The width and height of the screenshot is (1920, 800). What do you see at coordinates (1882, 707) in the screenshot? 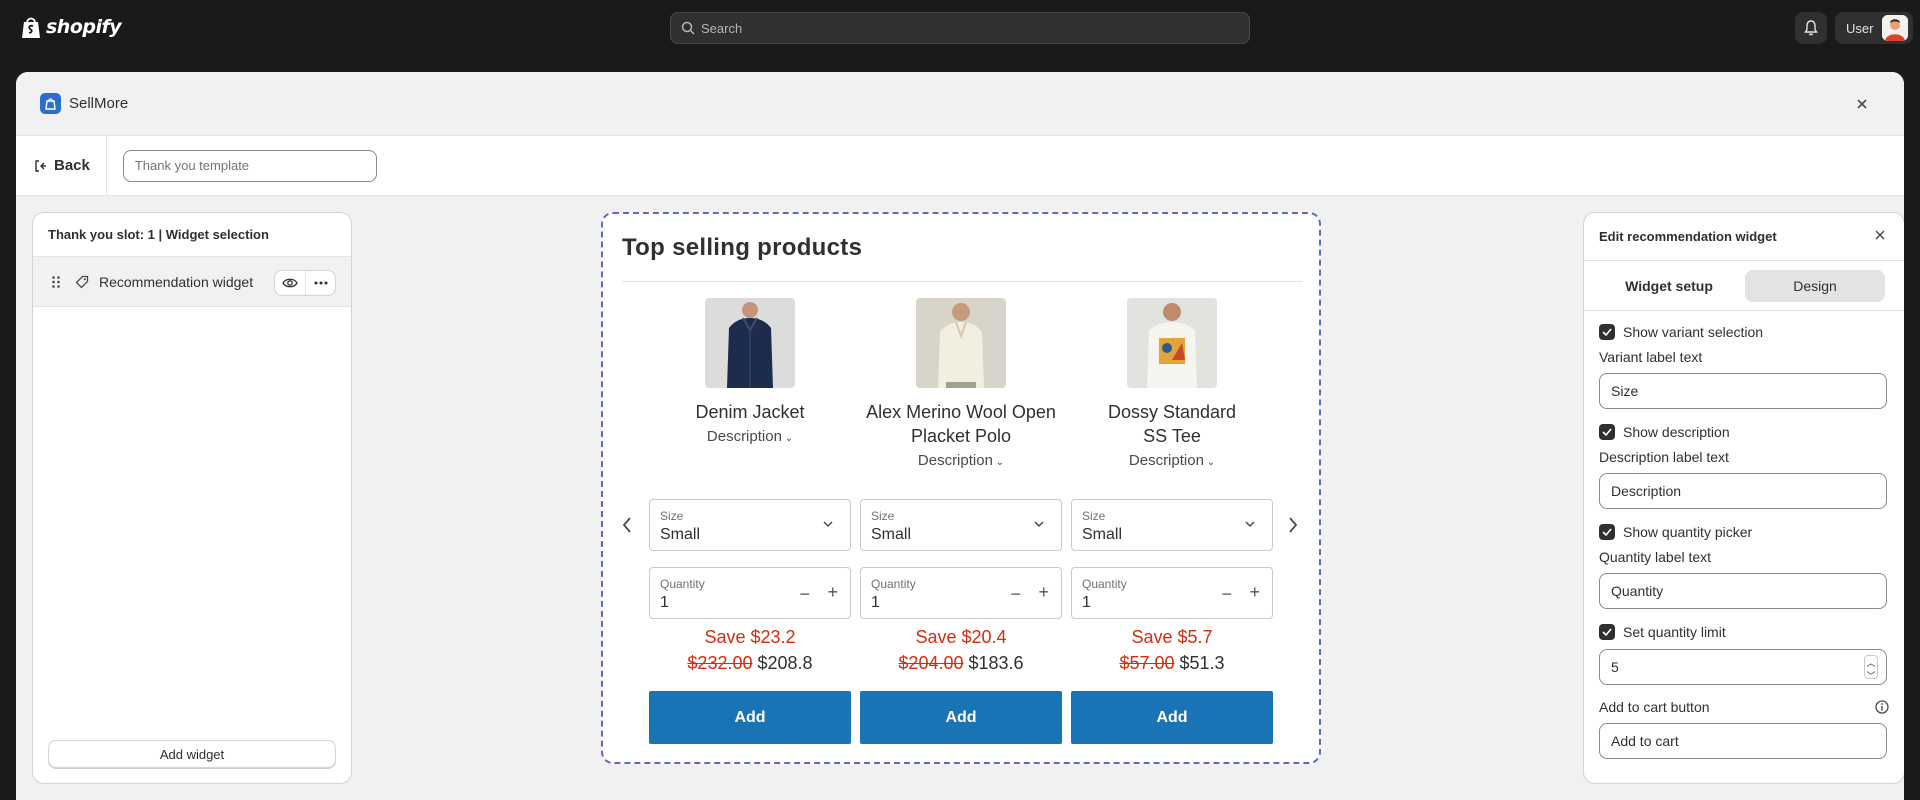
I see `info-icon` at bounding box center [1882, 707].